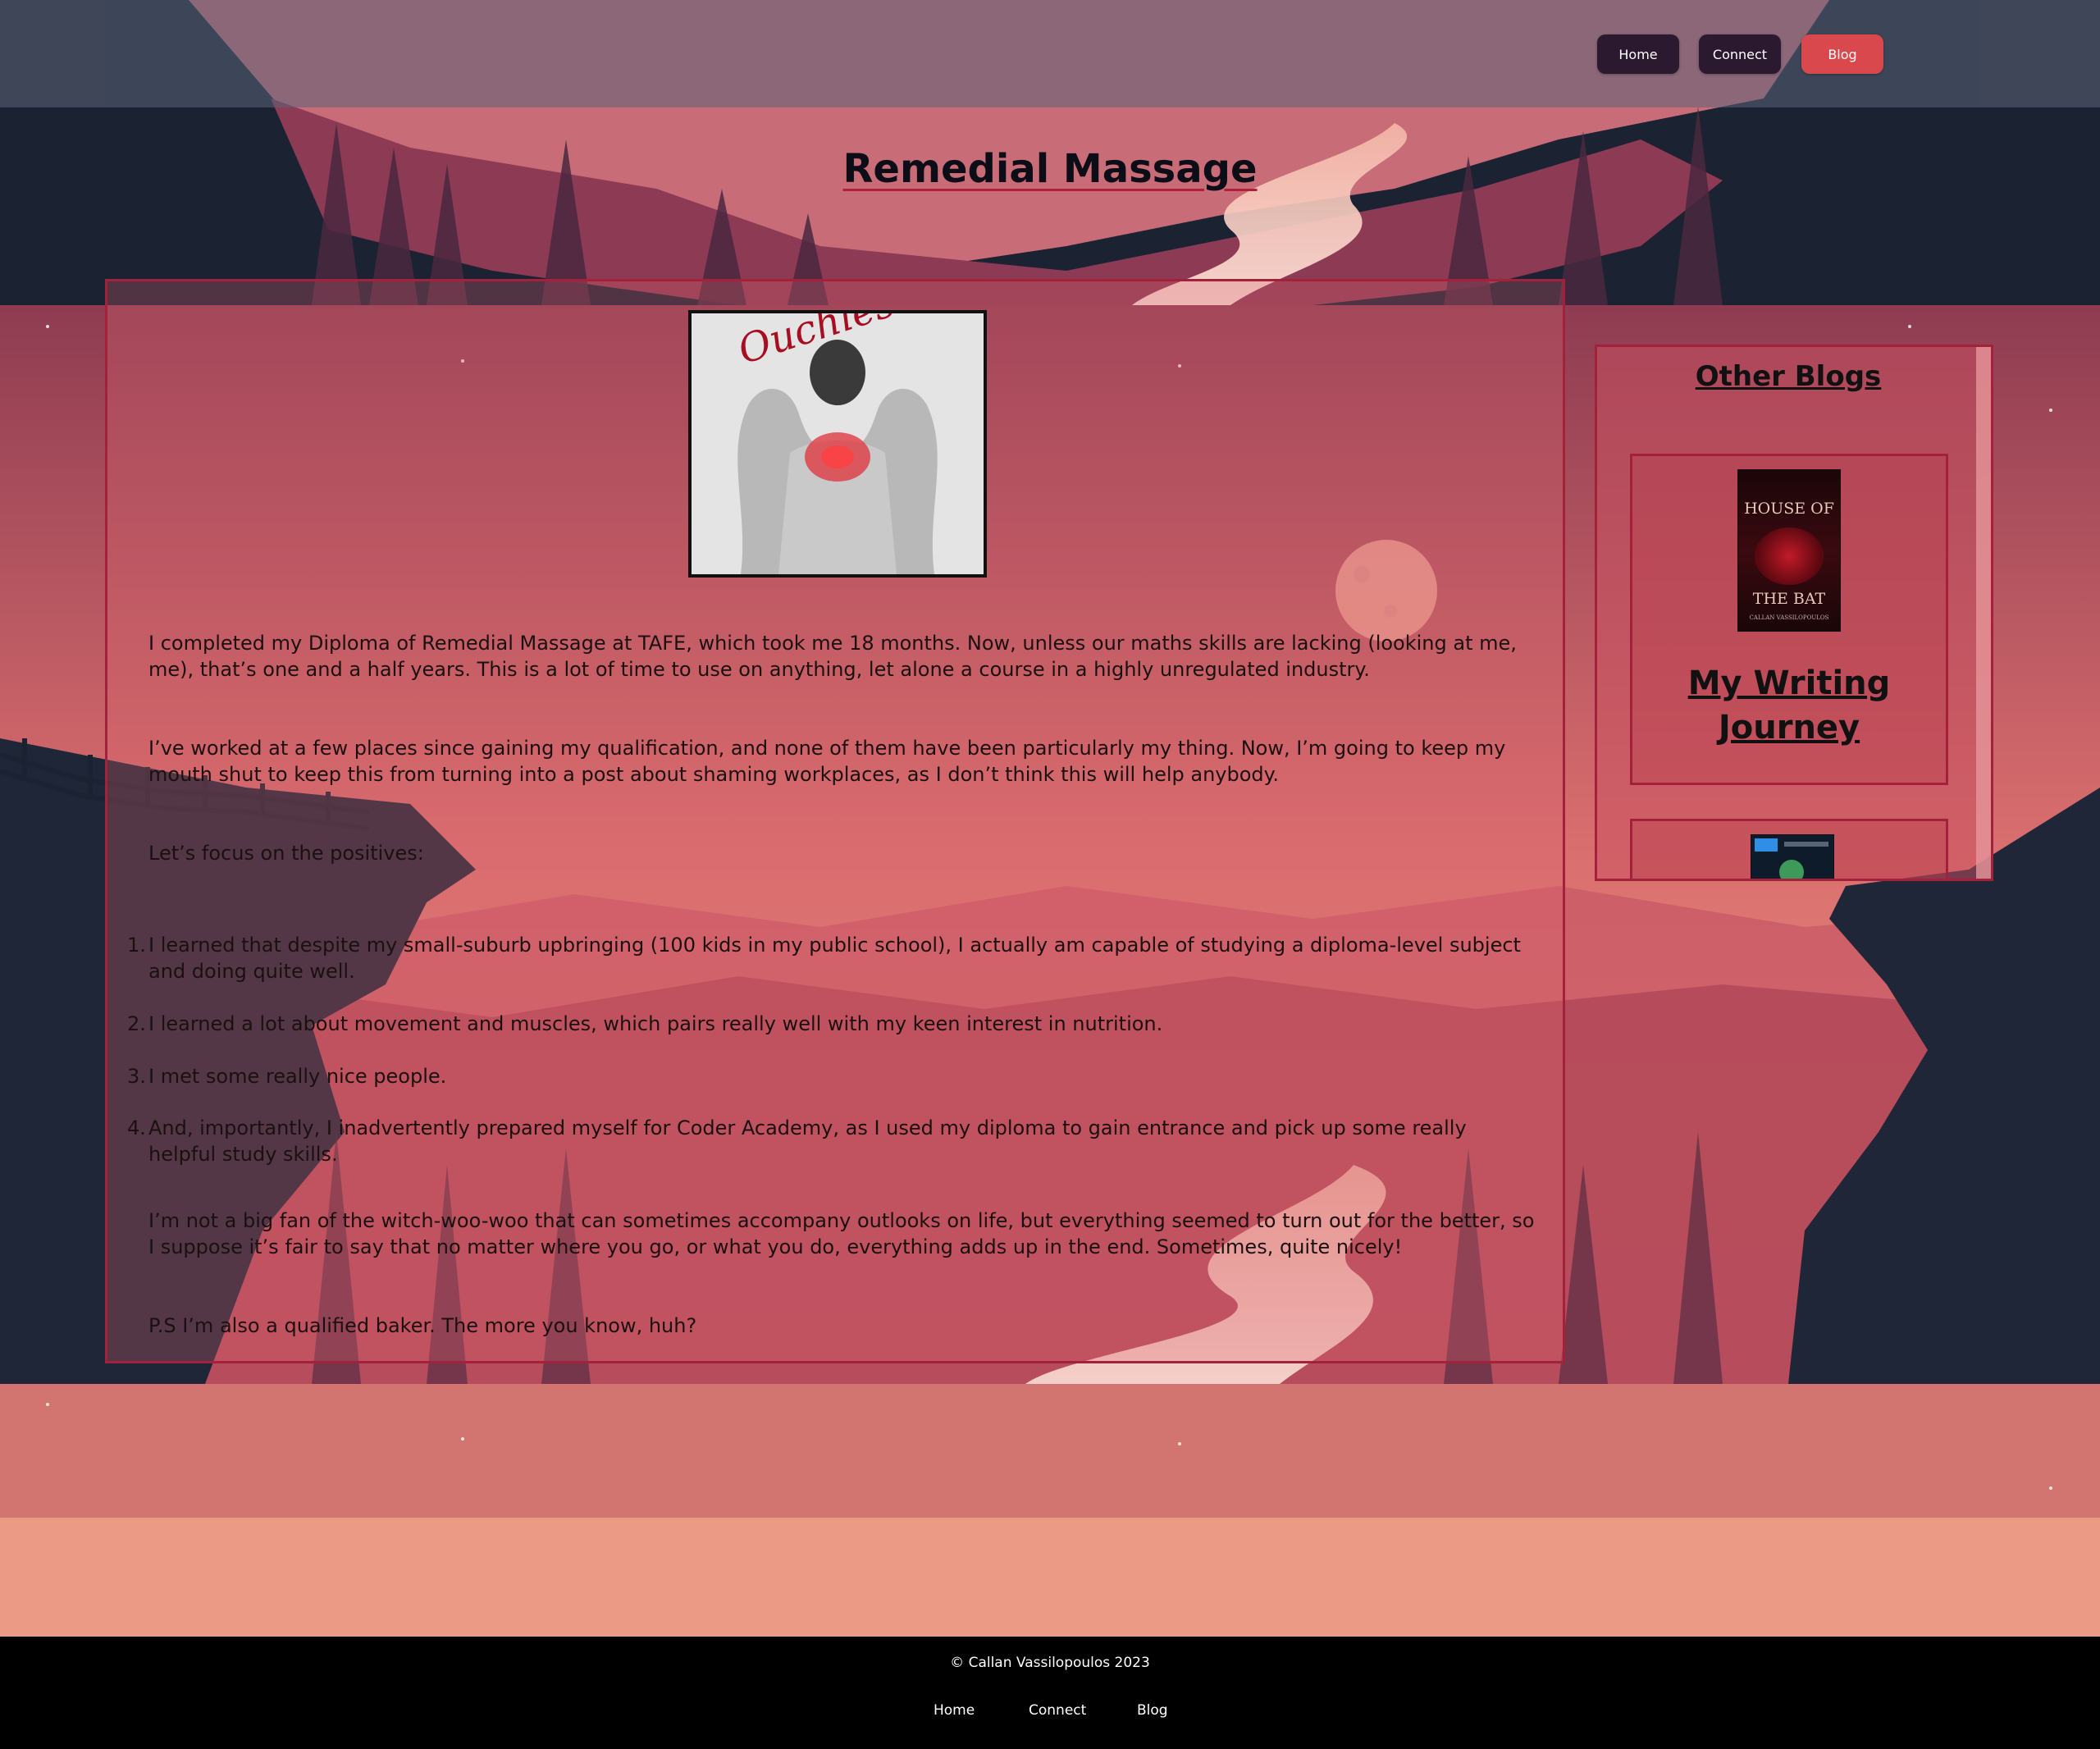 The height and width of the screenshot is (1749, 2100). I want to click on page-title: Remedial Massage, so click(1050, 169).